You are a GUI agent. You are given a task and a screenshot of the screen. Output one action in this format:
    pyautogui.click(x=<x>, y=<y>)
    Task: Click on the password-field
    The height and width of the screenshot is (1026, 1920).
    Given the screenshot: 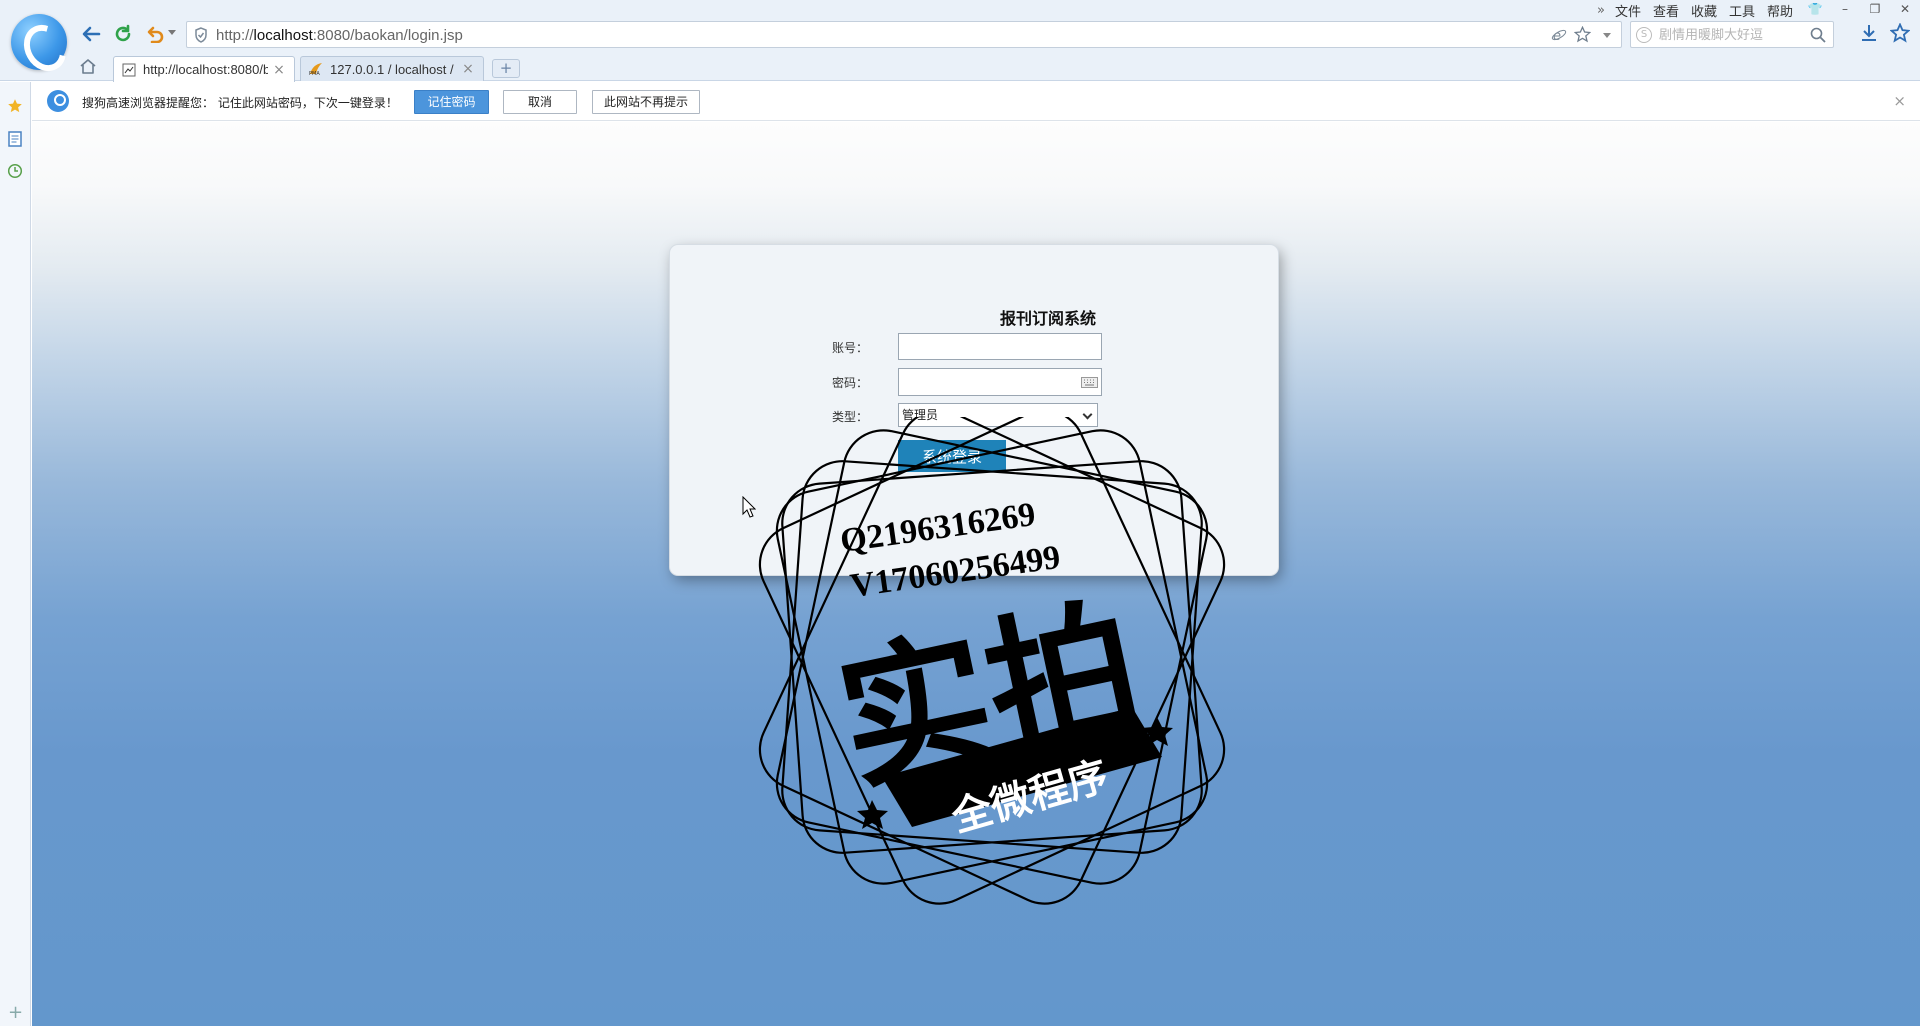 What is the action you would take?
    pyautogui.click(x=1000, y=382)
    